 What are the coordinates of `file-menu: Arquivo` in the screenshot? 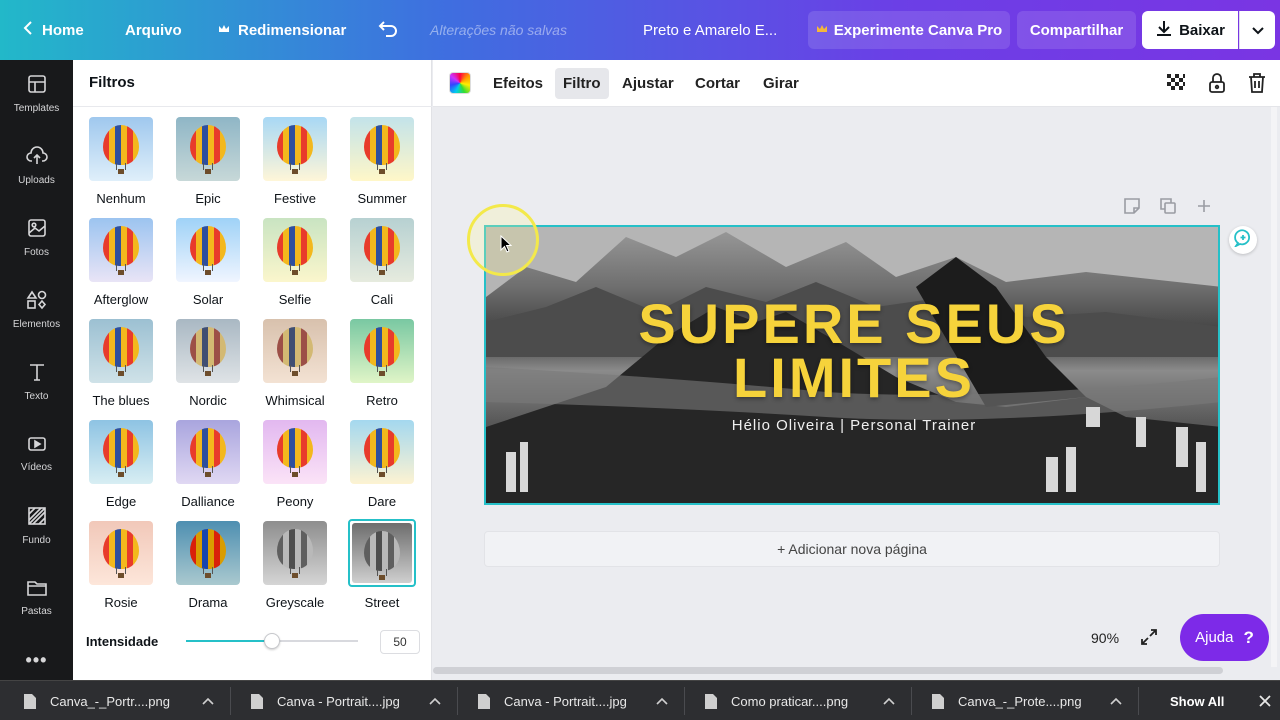 It's located at (153, 30).